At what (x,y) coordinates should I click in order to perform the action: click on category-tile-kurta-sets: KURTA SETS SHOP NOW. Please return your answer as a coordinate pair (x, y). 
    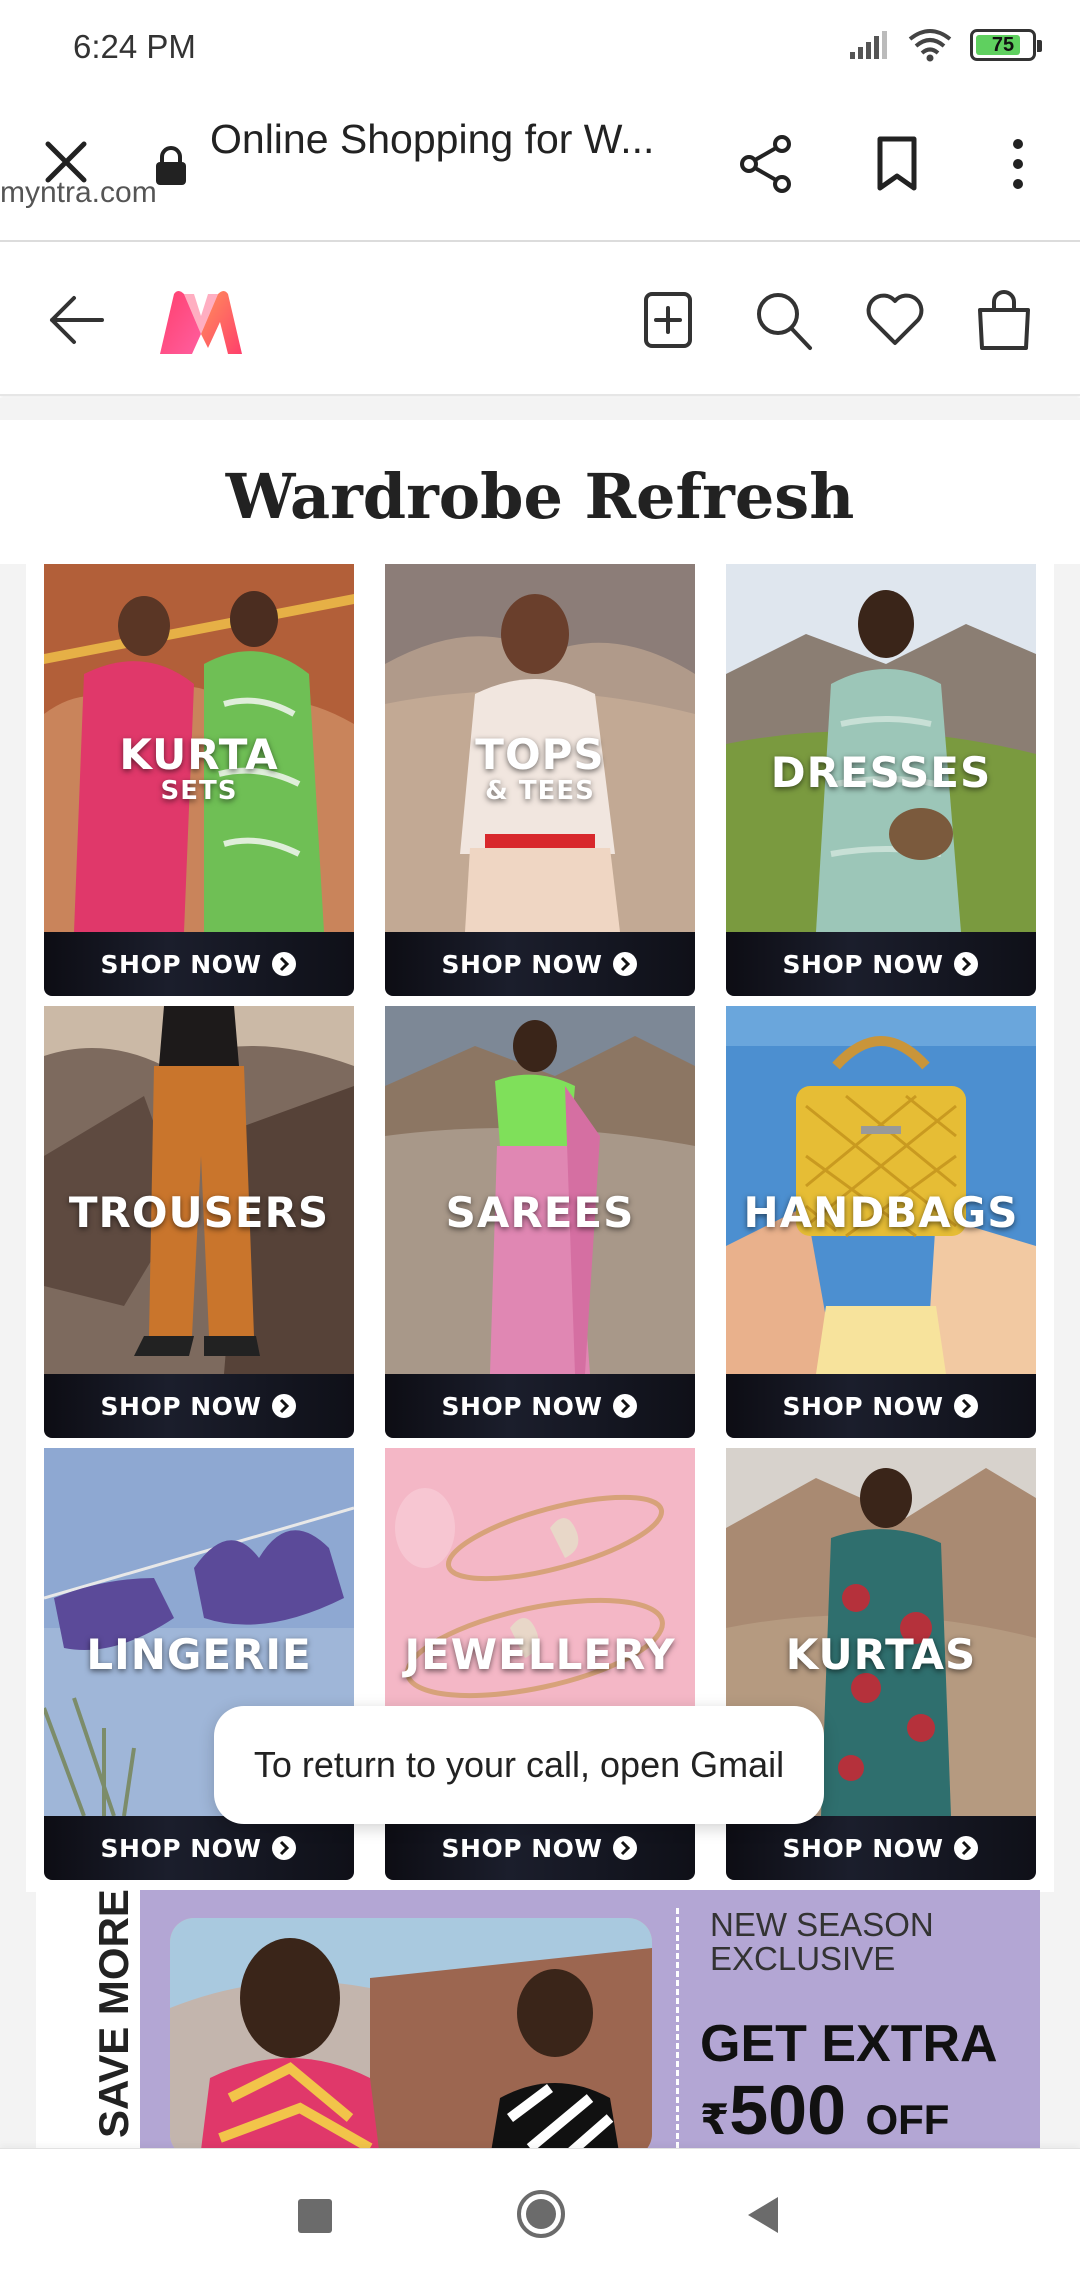
    Looking at the image, I should click on (199, 780).